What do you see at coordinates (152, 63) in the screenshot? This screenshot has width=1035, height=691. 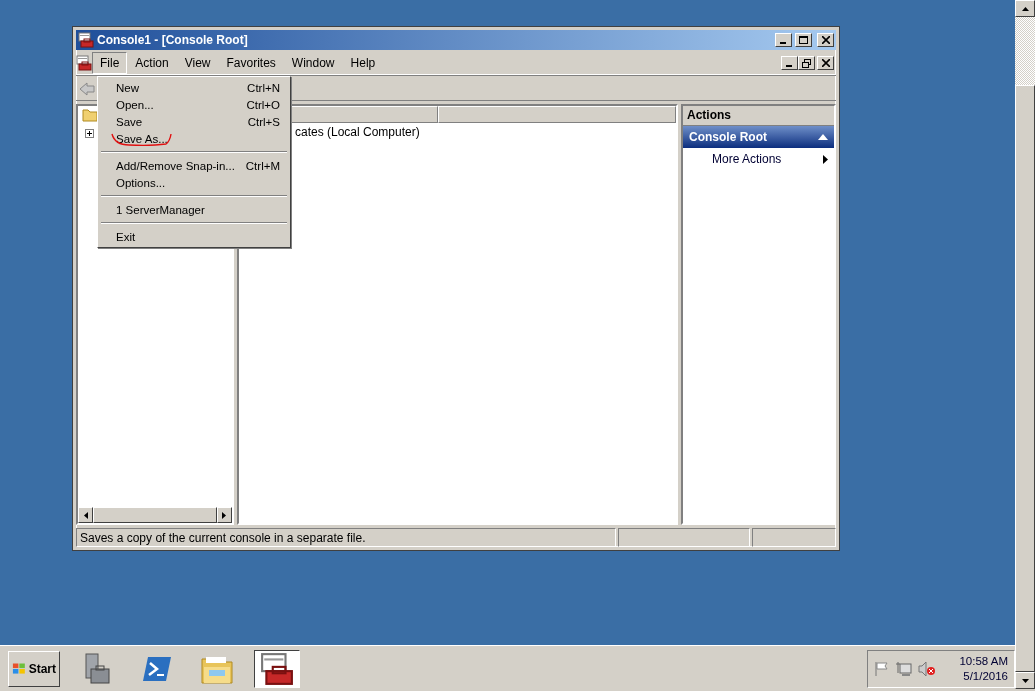 I see `menu-item: Action` at bounding box center [152, 63].